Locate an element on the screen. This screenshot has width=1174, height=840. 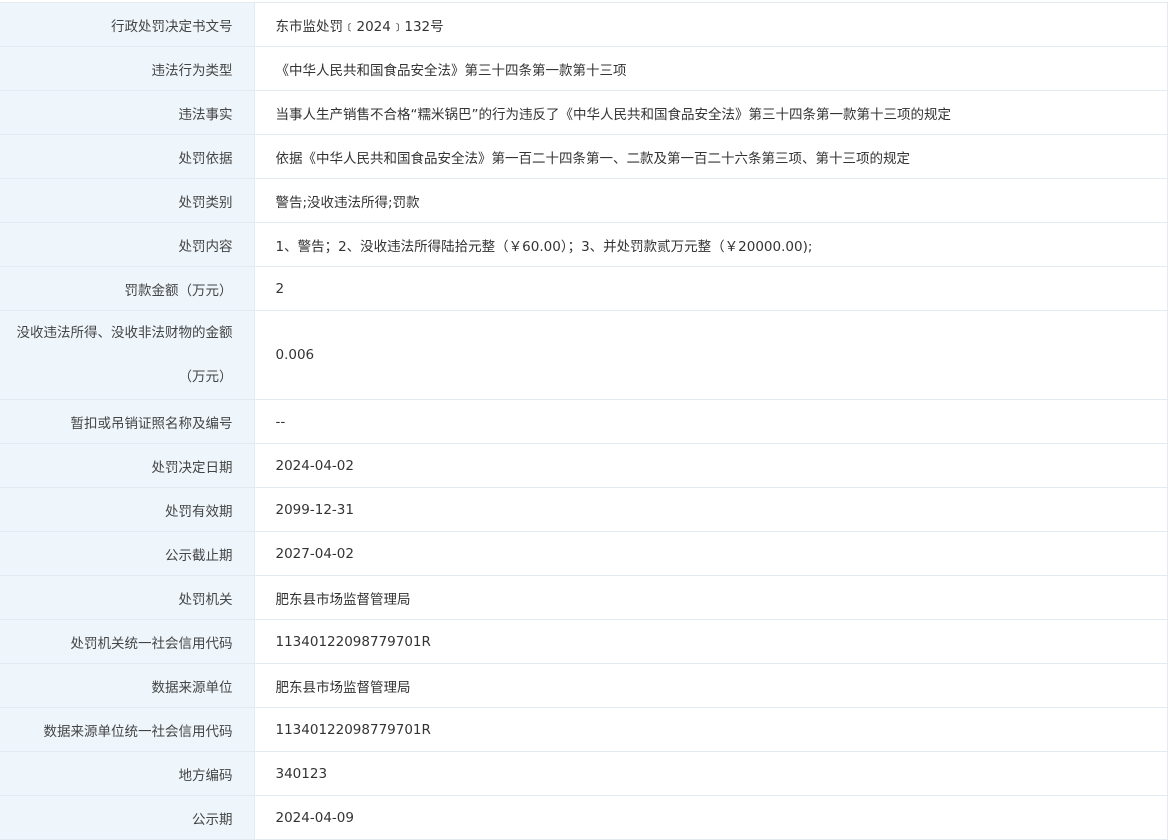
value-local-code: 340123 is located at coordinates (711, 773).